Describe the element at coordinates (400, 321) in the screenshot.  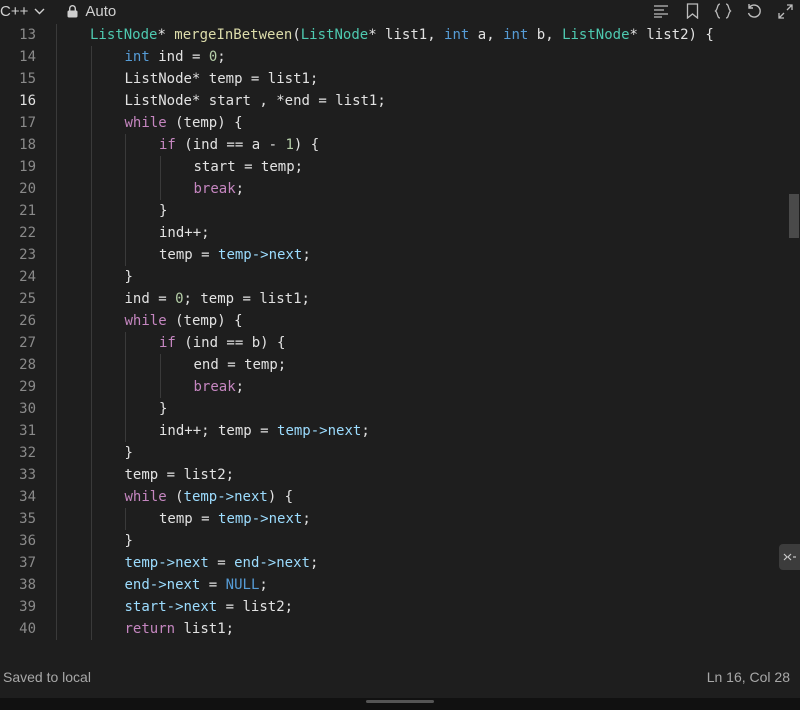
I see `code-line: 26 while (temp) {` at that location.